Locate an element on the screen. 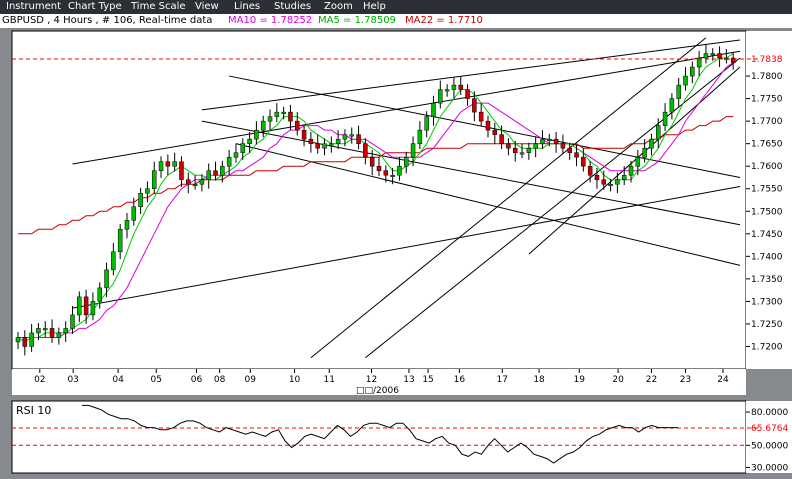  xtick-label: 10 is located at coordinates (295, 380).